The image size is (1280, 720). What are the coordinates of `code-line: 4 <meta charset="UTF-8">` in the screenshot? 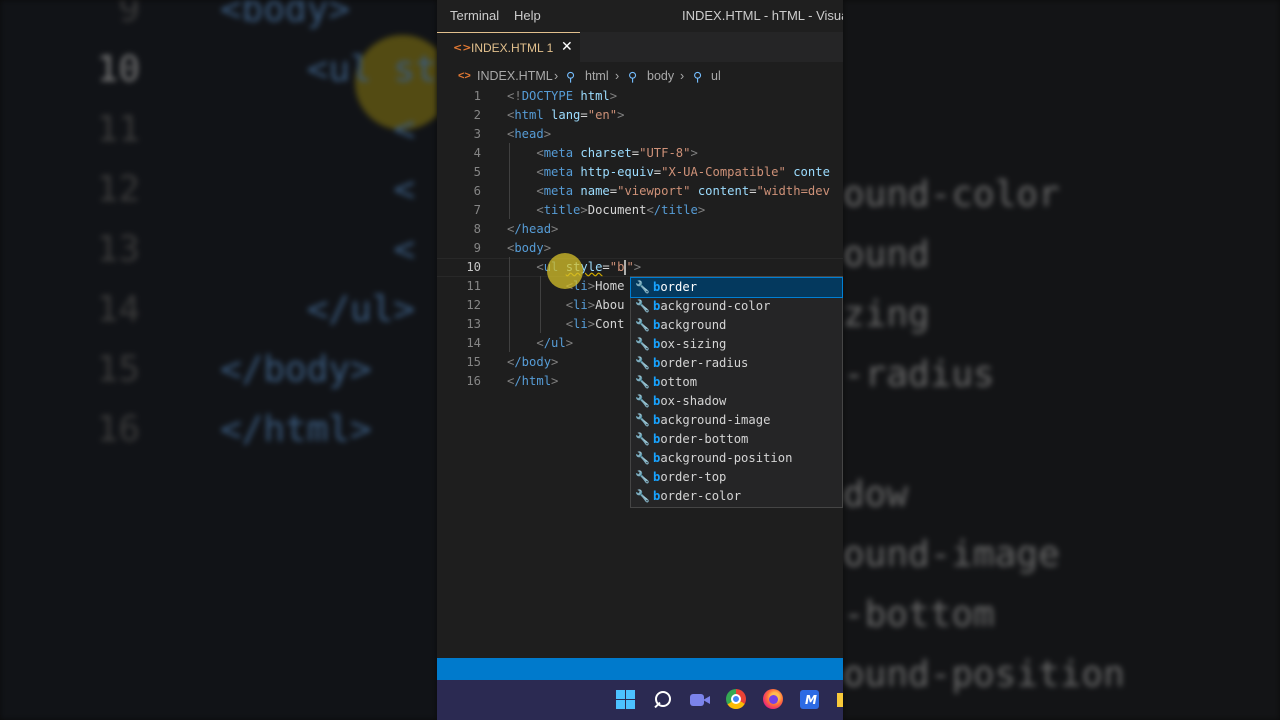 It's located at (585, 153).